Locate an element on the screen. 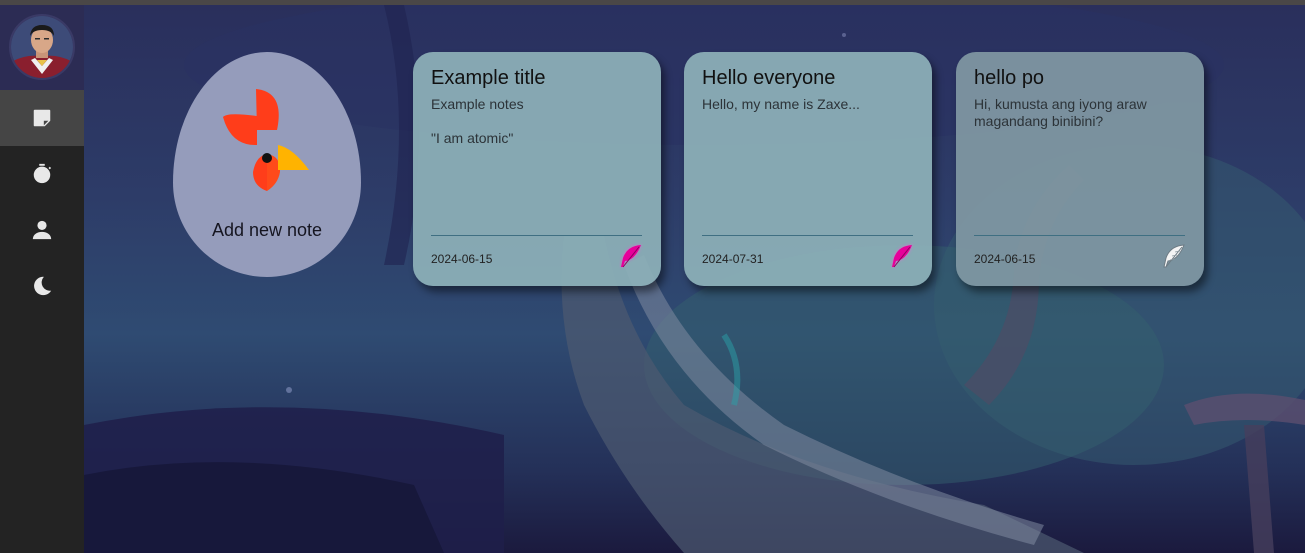 This screenshot has width=1305, height=553. note-title: Example title is located at coordinates (488, 78).